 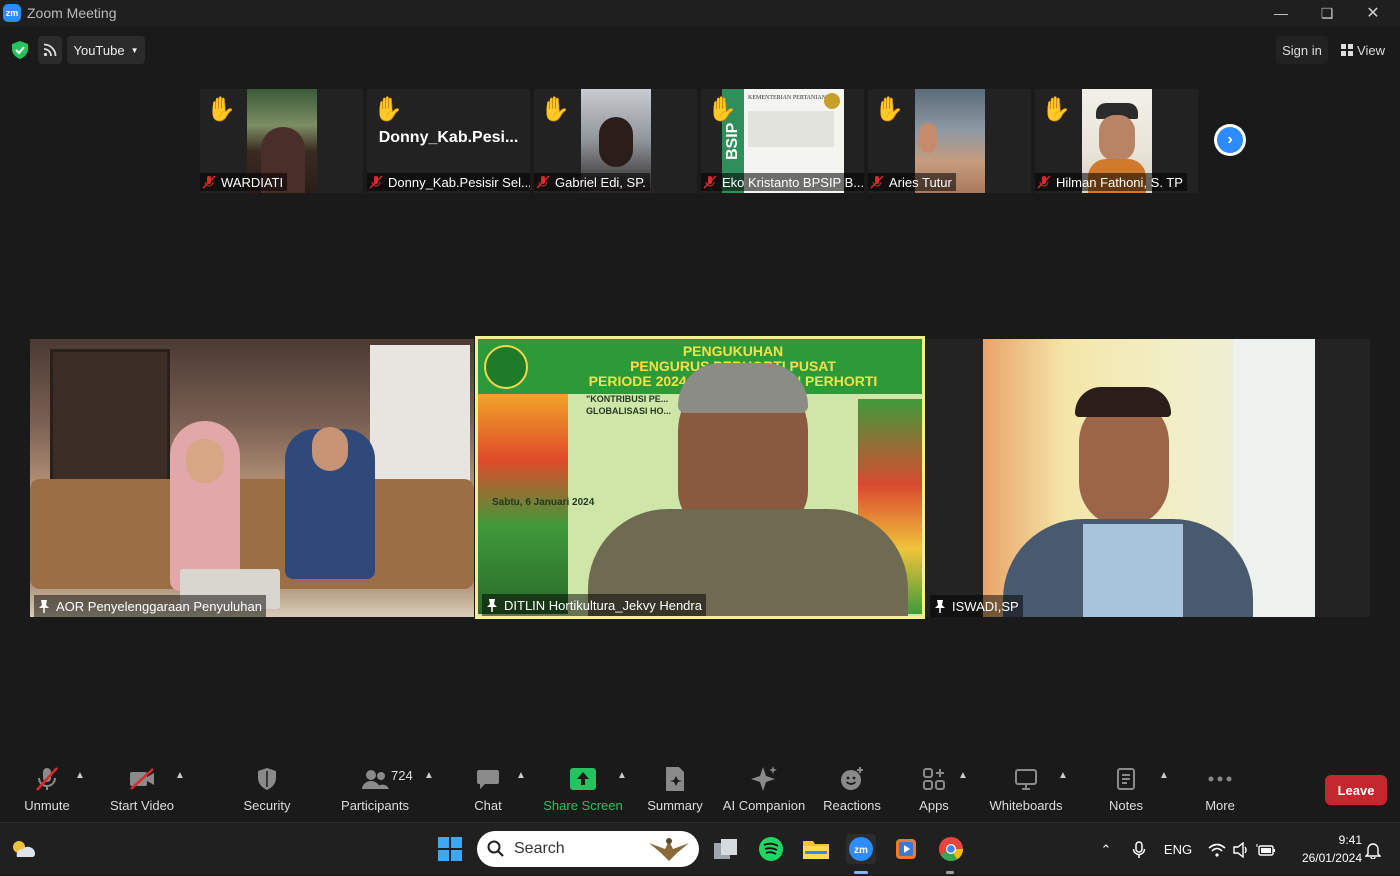 I want to click on grid-view-icon, so click(x=1347, y=50).